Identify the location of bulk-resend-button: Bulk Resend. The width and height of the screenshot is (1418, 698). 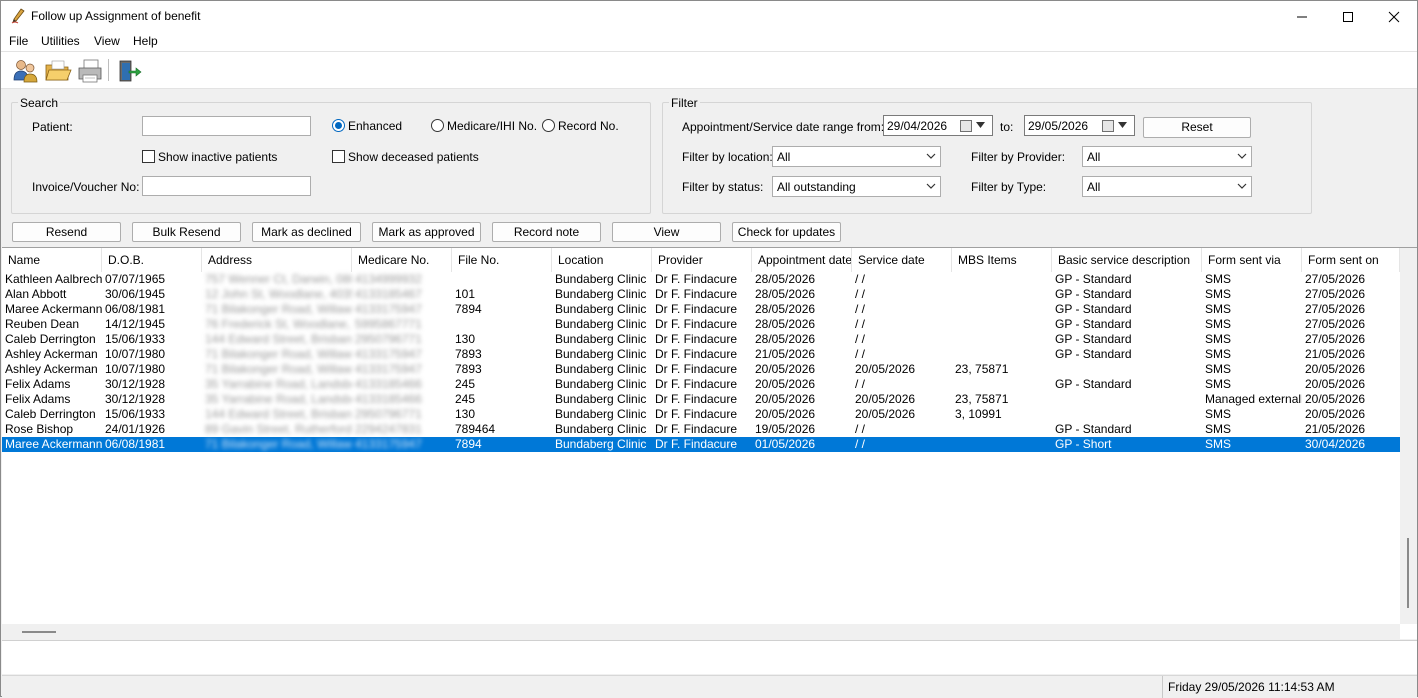
(186, 232).